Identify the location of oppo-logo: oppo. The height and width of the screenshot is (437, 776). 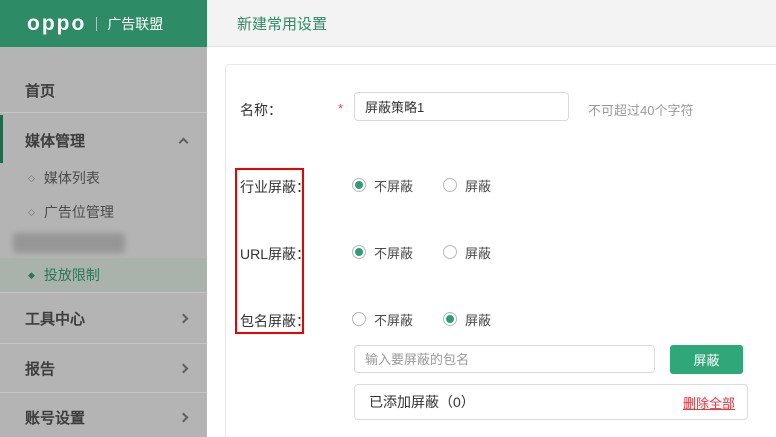
(57, 23).